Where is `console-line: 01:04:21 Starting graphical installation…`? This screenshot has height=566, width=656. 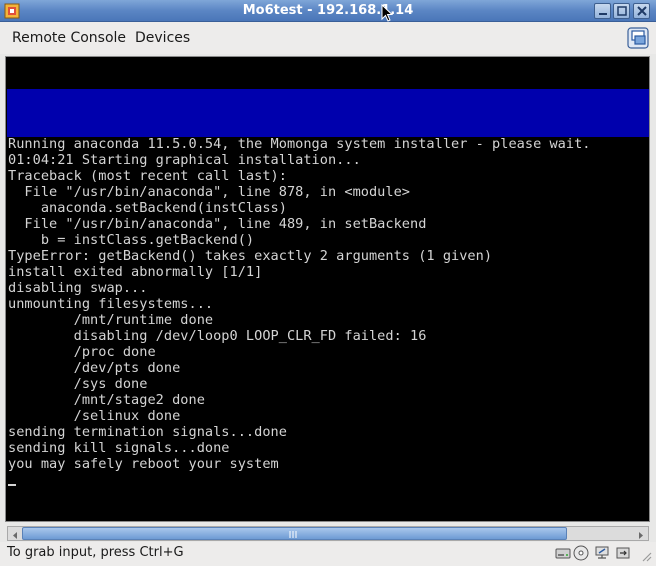 console-line: 01:04:21 Starting graphical installation… is located at coordinates (184, 160).